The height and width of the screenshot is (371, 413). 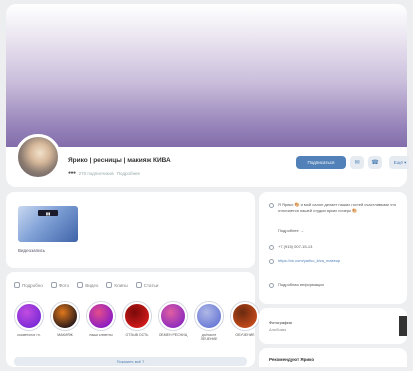 I want to click on tab-articles: Статьи, so click(x=147, y=285).